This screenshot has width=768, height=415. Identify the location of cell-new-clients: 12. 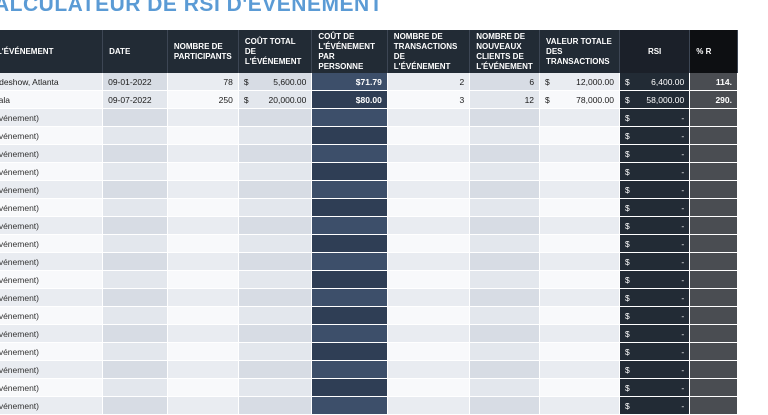
(505, 99).